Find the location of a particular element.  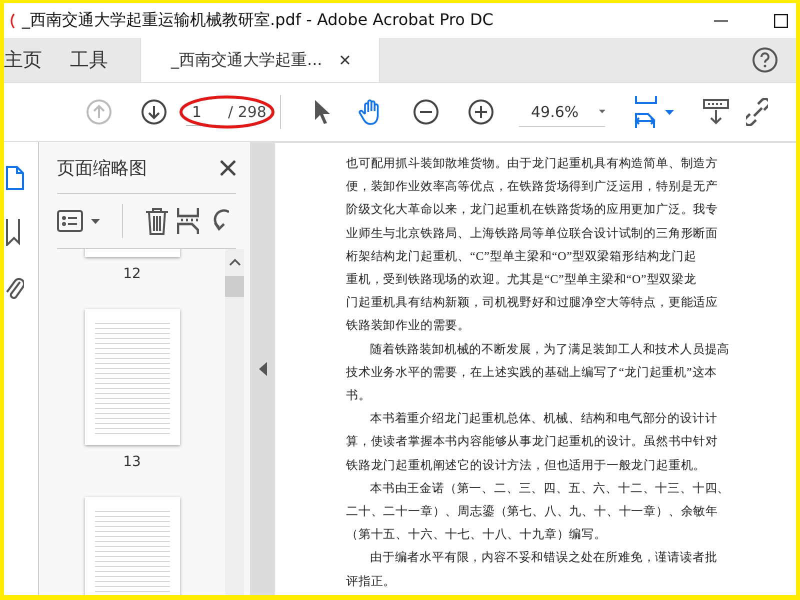

document-text-line: 本书着重介绍龙门起重机总体、机械、结构和电气部分的设计计 is located at coordinates (543, 419).